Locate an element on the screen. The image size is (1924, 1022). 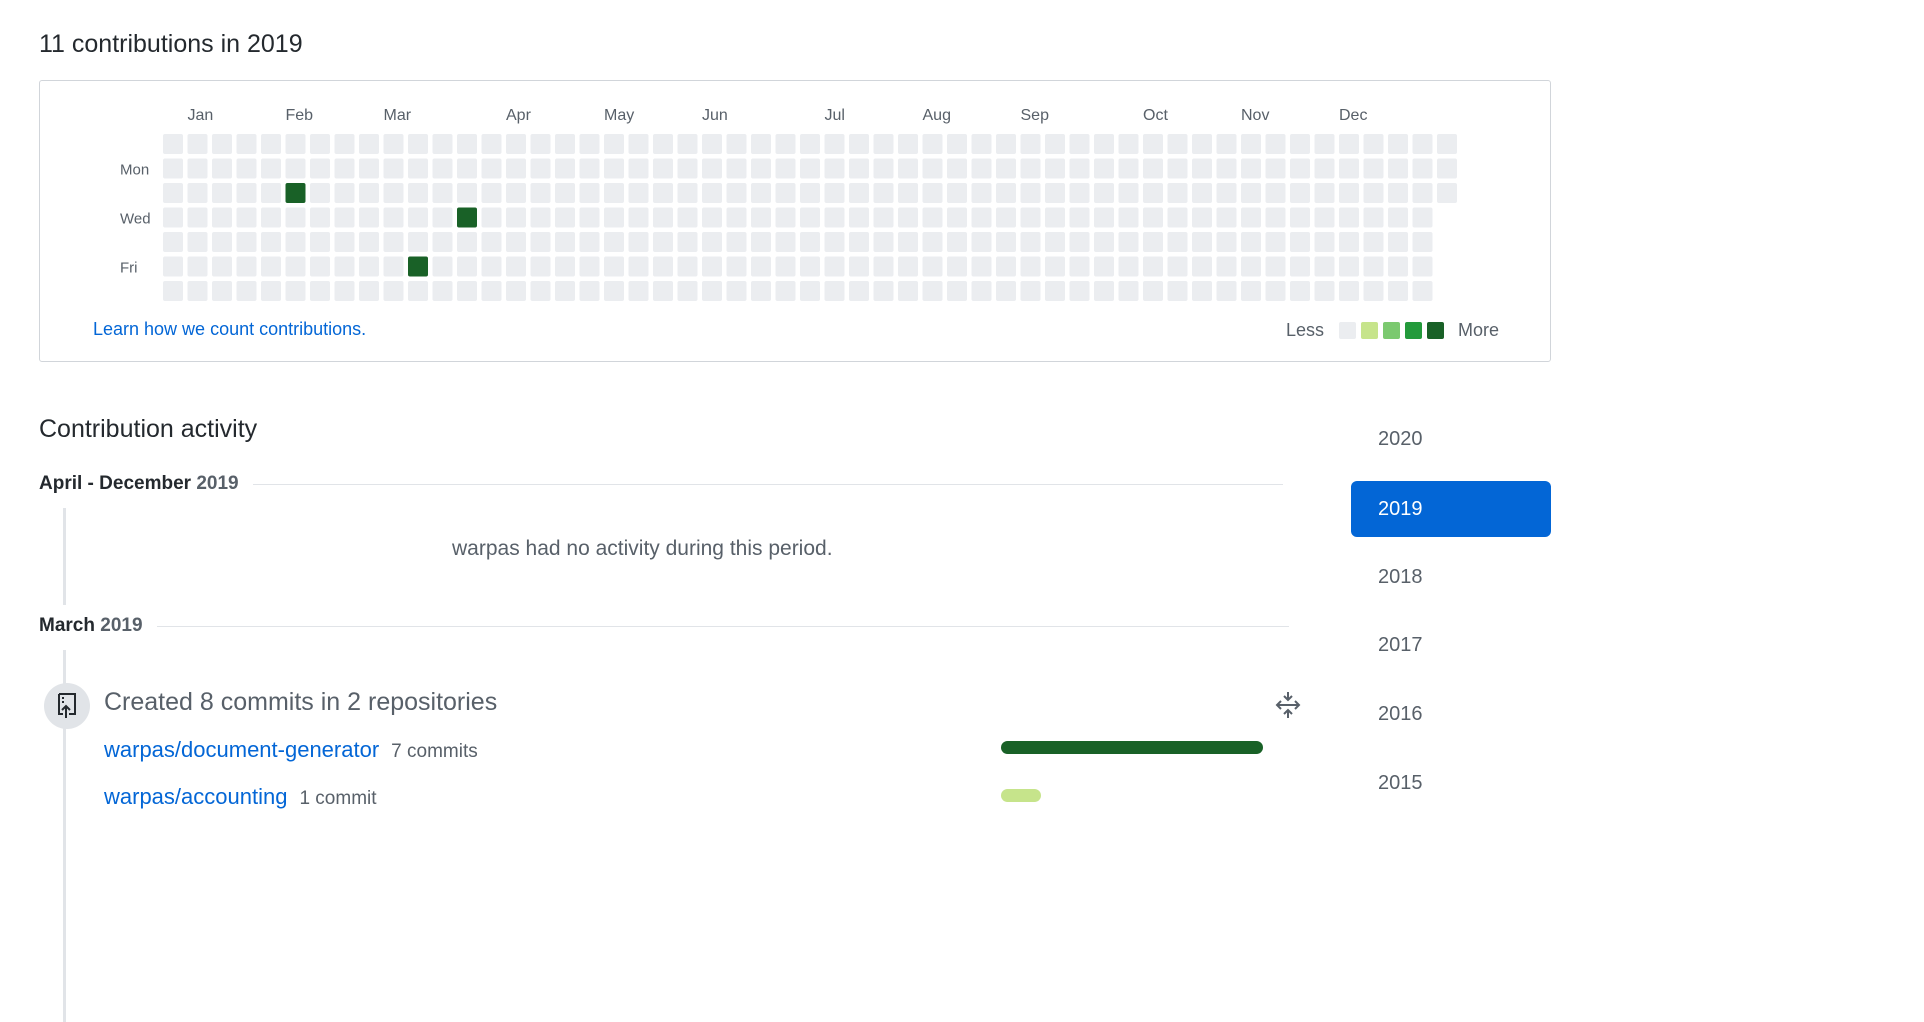
year-link-2017: 2017 is located at coordinates (1451, 645).